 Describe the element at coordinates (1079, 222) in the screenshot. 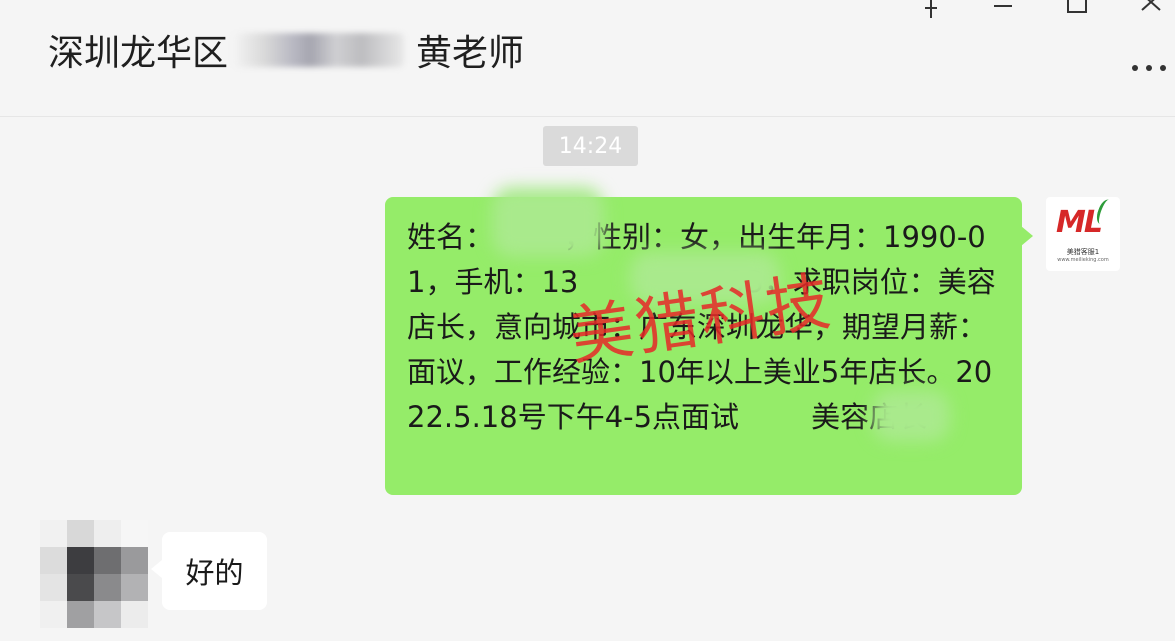

I see `logo-letters: ML` at that location.